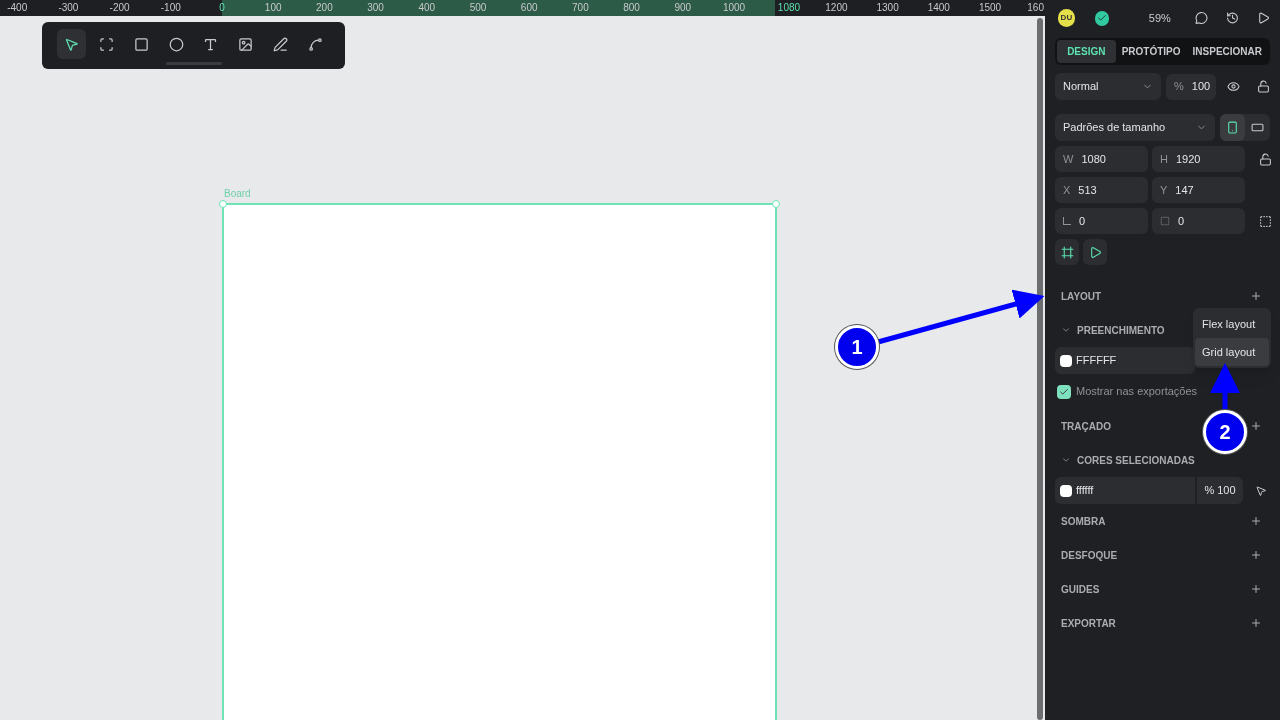  I want to click on tab: PROTÓTIPO, so click(1151, 51).